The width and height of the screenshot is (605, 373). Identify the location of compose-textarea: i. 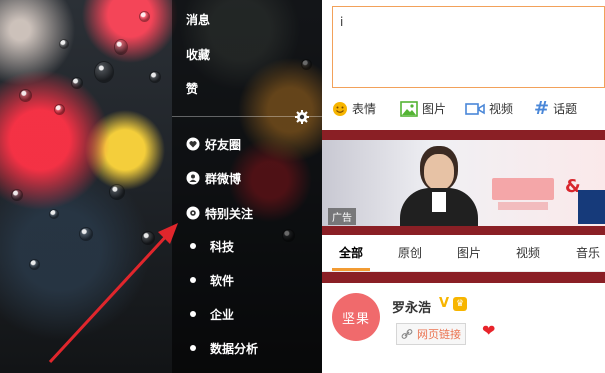
(468, 47).